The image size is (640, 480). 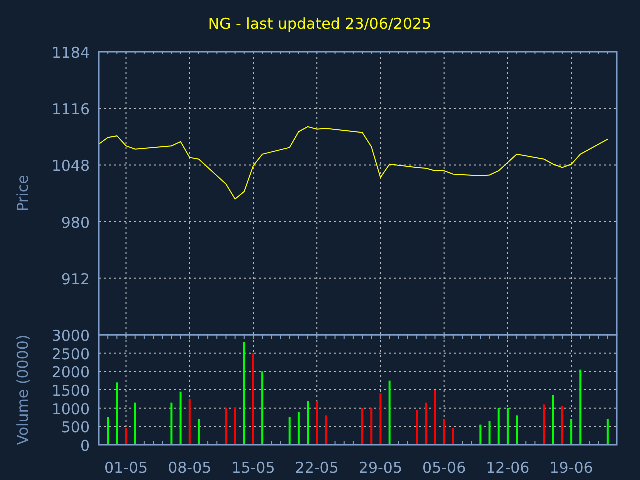 What do you see at coordinates (572, 468) in the screenshot?
I see `tick-label: 19-06` at bounding box center [572, 468].